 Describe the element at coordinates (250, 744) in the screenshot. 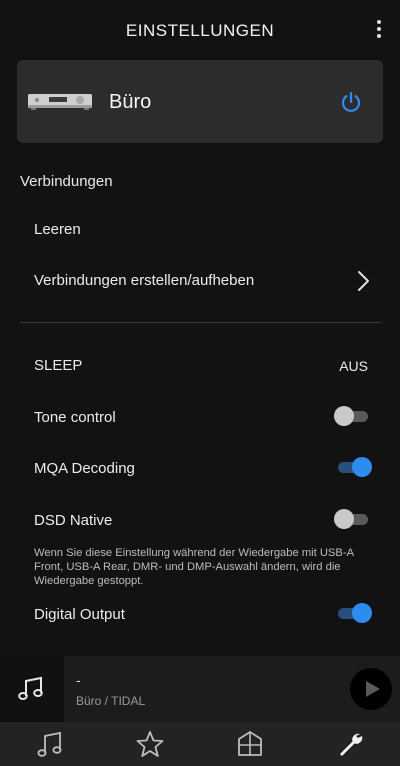

I see `home-icon` at that location.